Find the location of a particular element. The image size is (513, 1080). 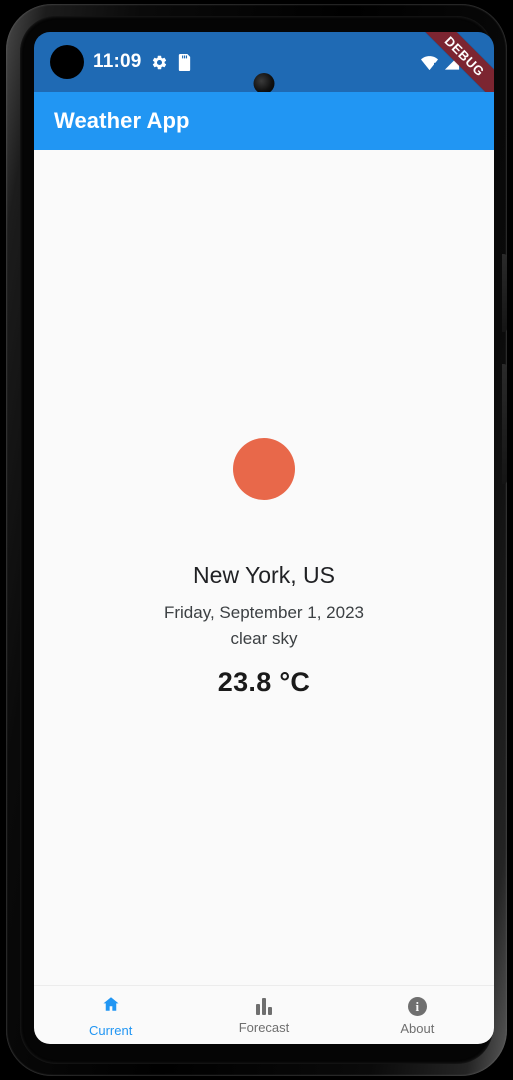

power-button is located at coordinates (504, 293).